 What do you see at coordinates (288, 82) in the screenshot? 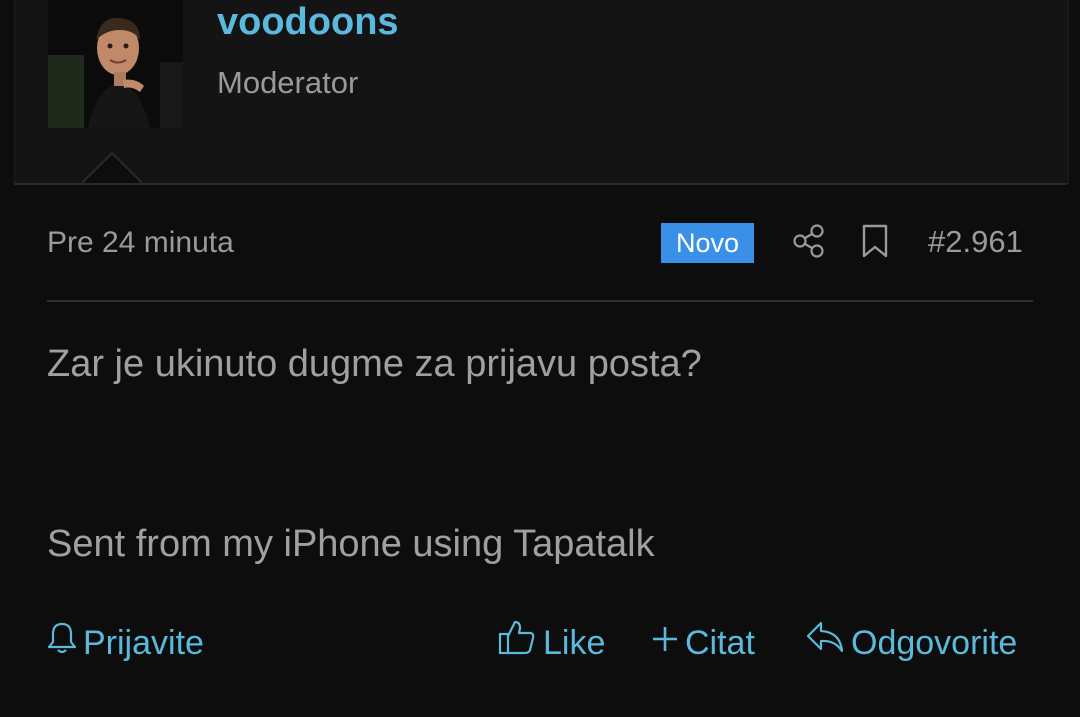
I see `user-title: Moderator` at bounding box center [288, 82].